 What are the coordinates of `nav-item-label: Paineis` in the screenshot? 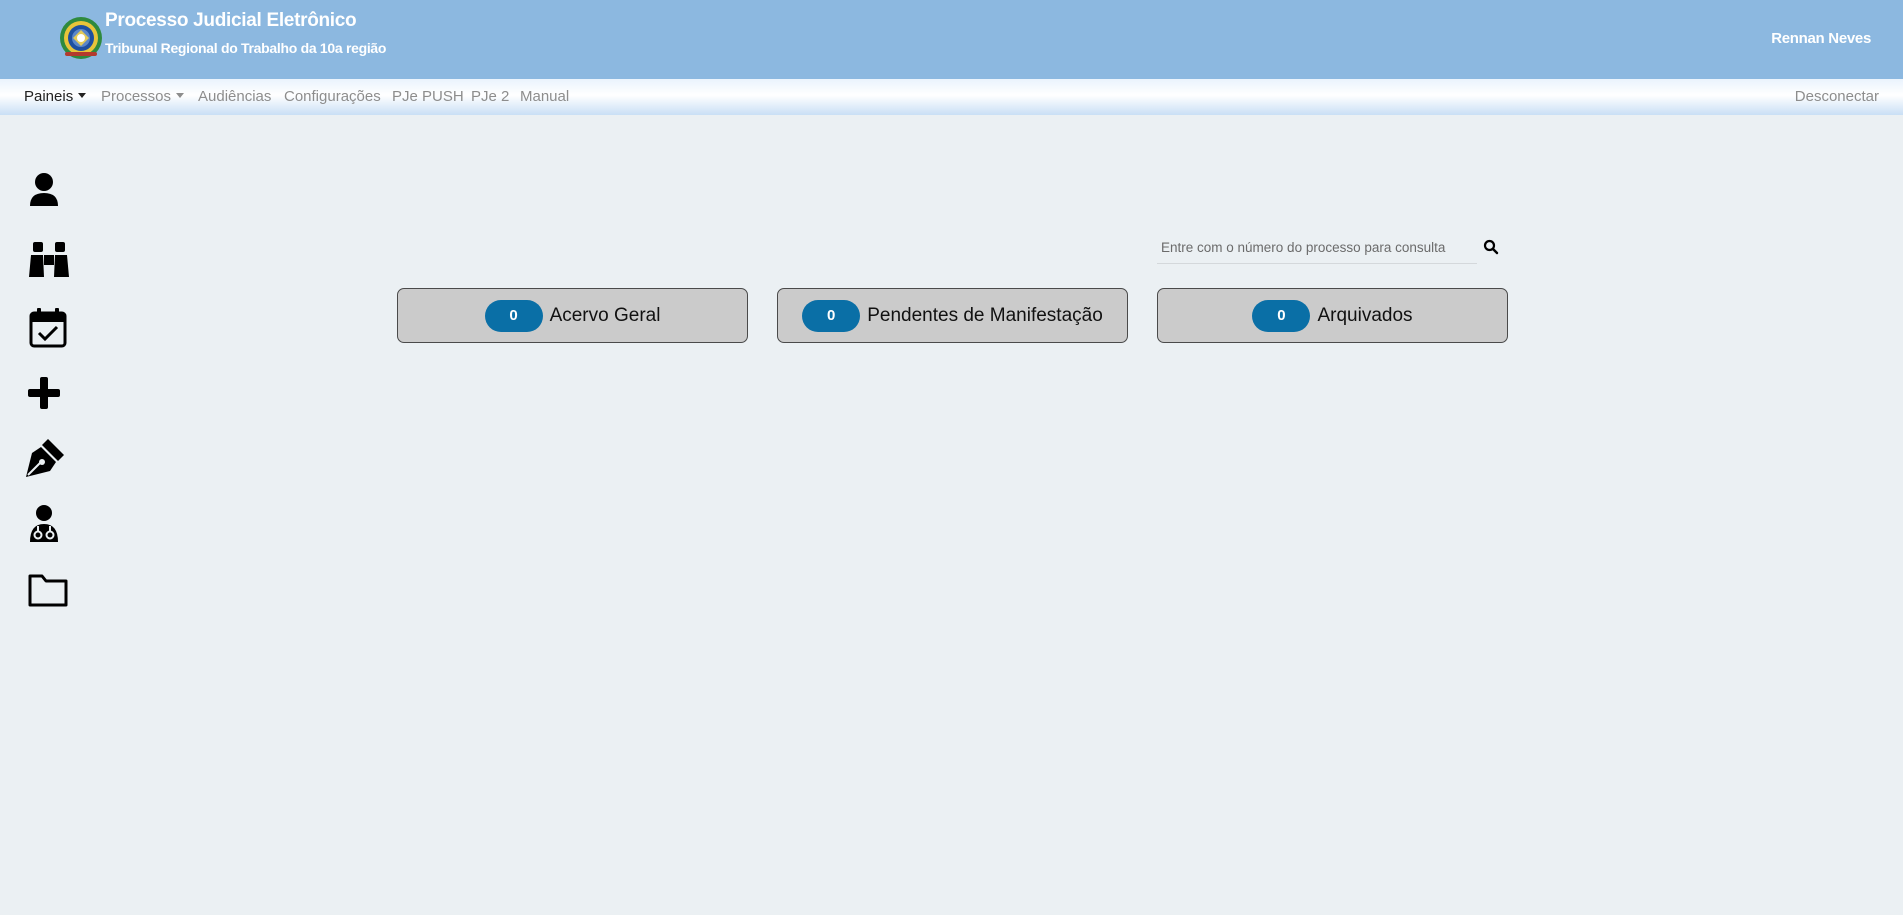 It's located at (49, 96).